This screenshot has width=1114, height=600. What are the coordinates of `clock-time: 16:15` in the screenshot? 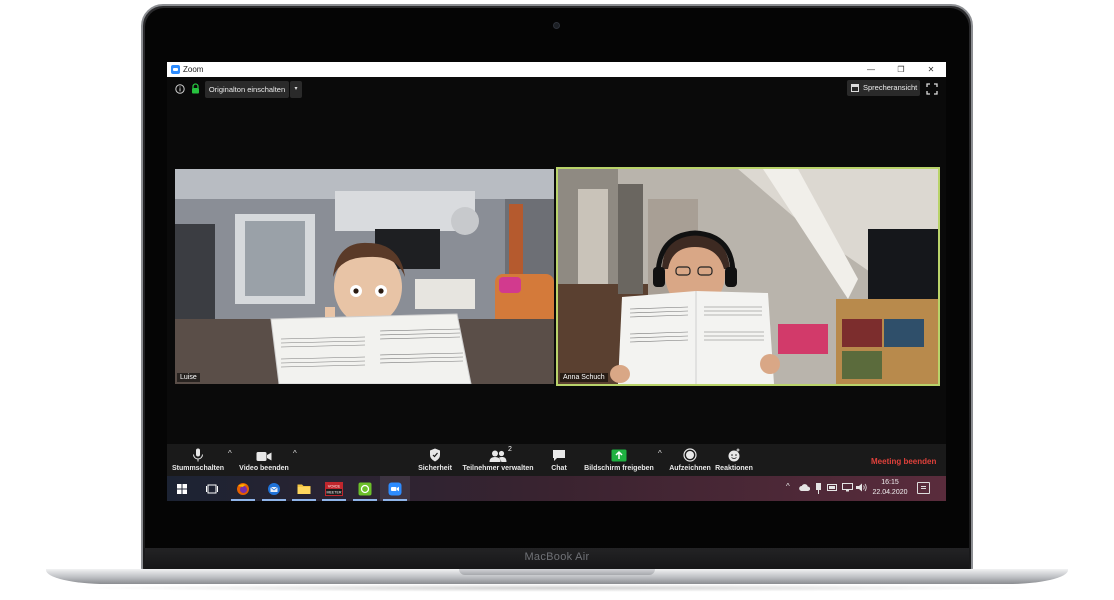 It's located at (890, 482).